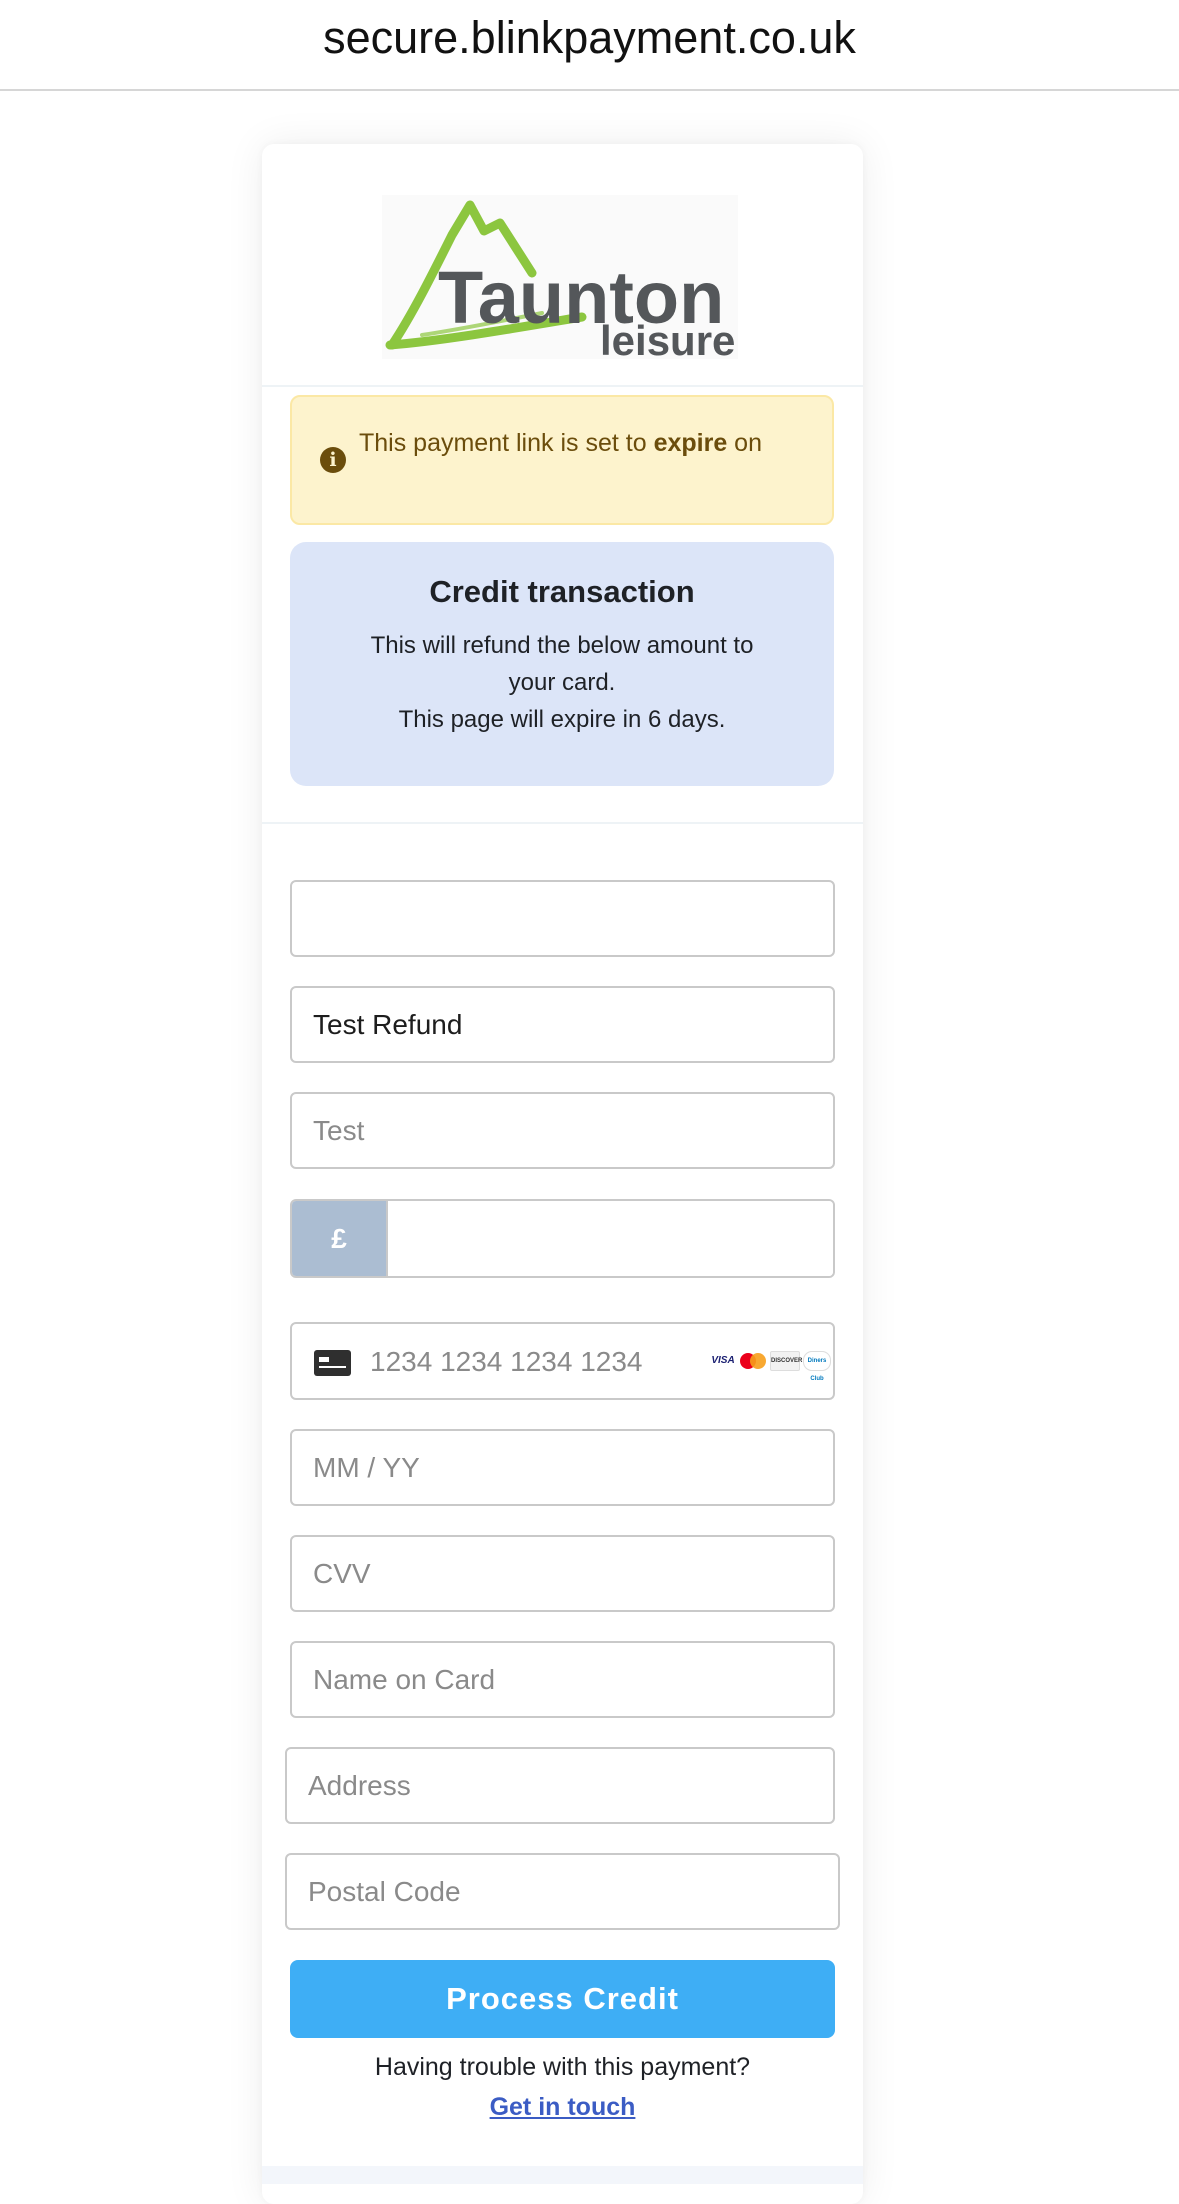  I want to click on credit-title: Credit transaction, so click(562, 591).